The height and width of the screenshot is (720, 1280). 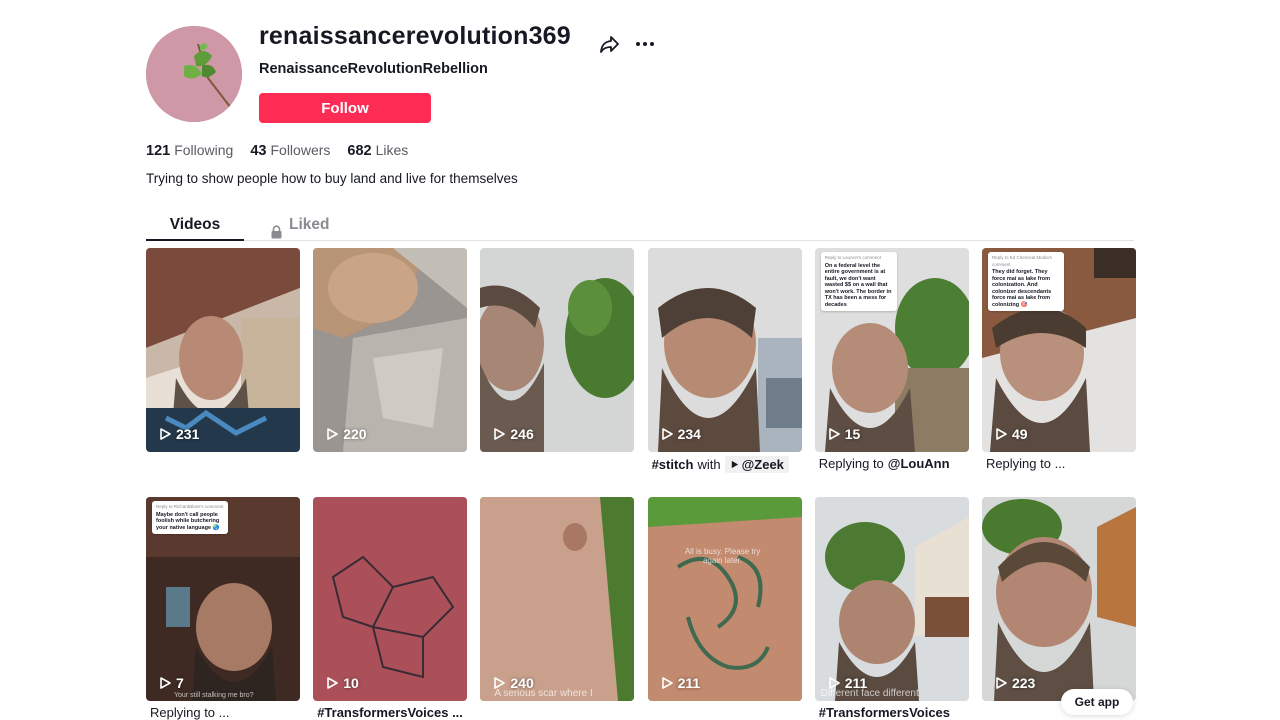 I want to click on video-card: 234 #stitch with @Zeek, so click(x=724, y=360).